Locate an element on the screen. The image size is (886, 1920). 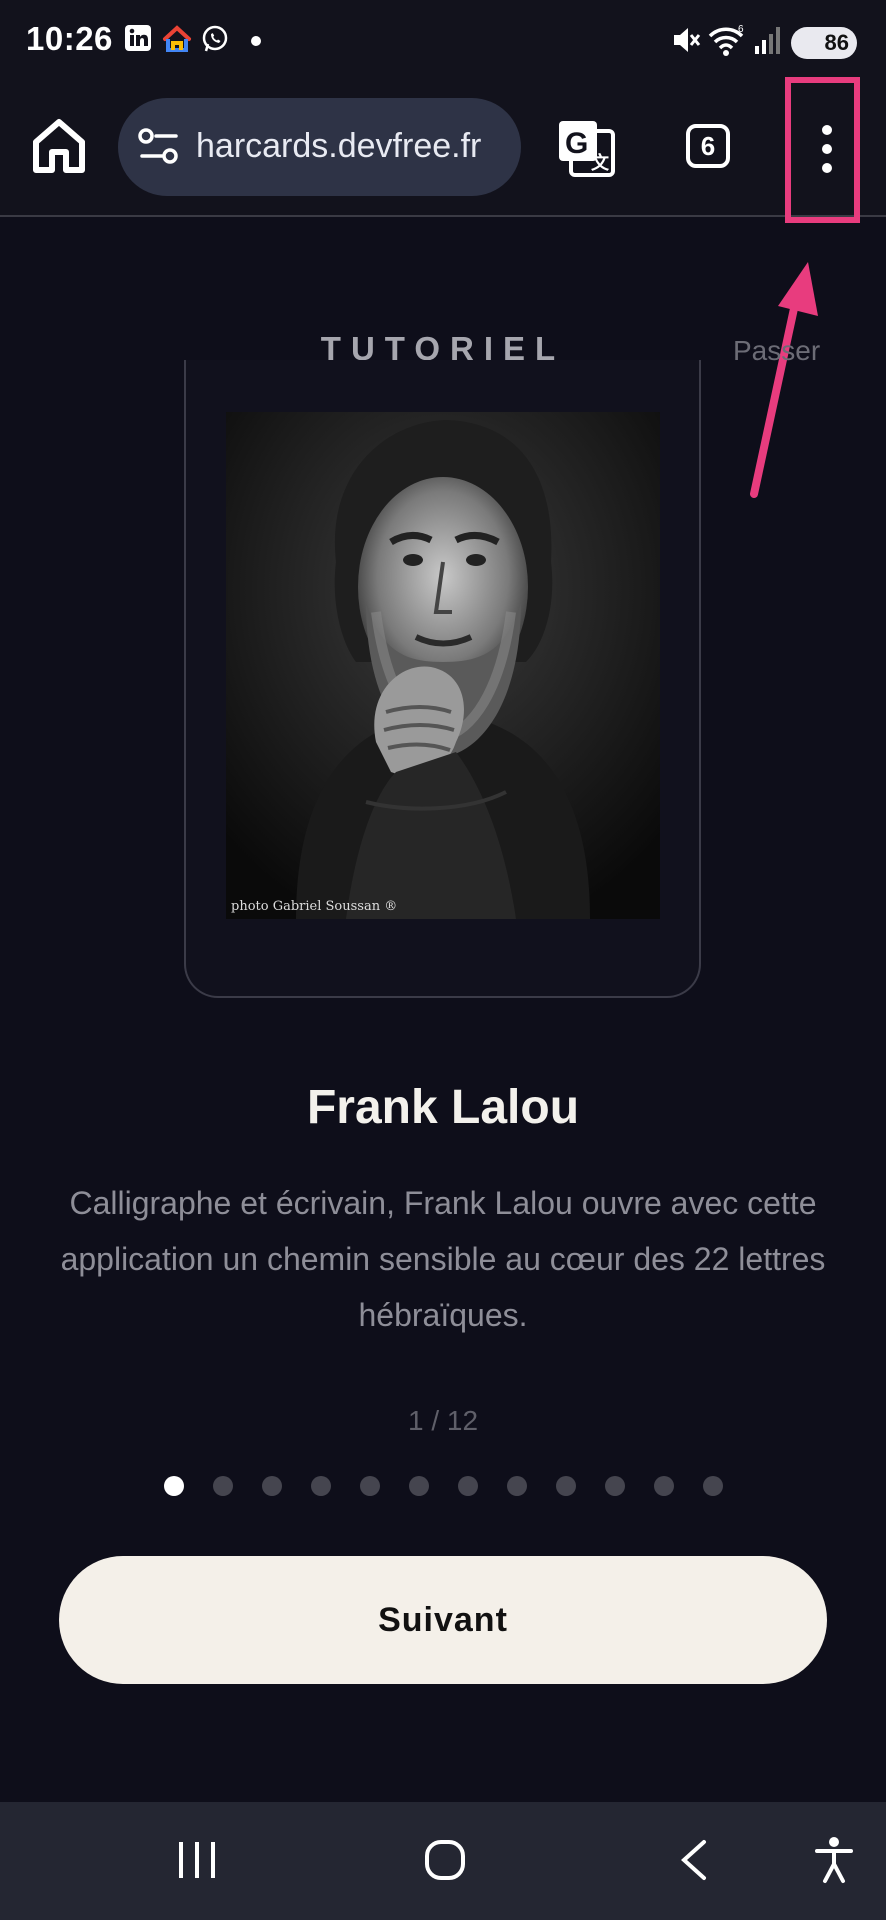
battery-level: 86 is located at coordinates (836, 42).